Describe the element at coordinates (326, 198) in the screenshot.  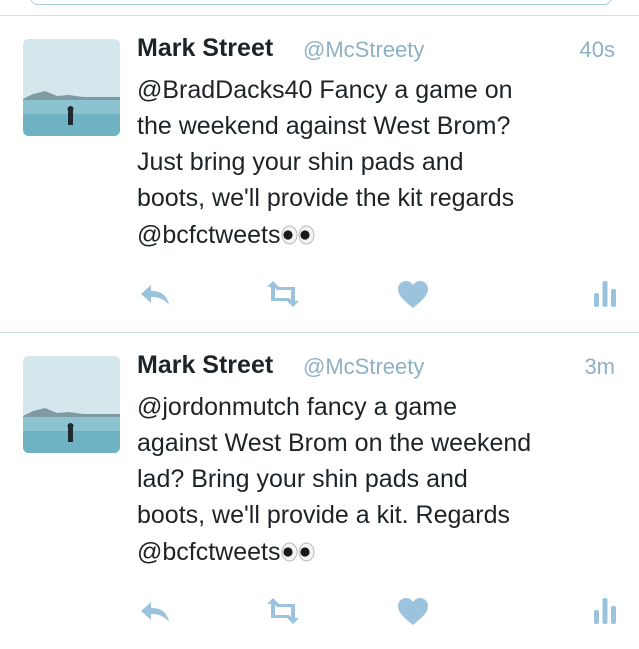
I see `tweet-text-line: boots, we'll provide the kit regards` at that location.